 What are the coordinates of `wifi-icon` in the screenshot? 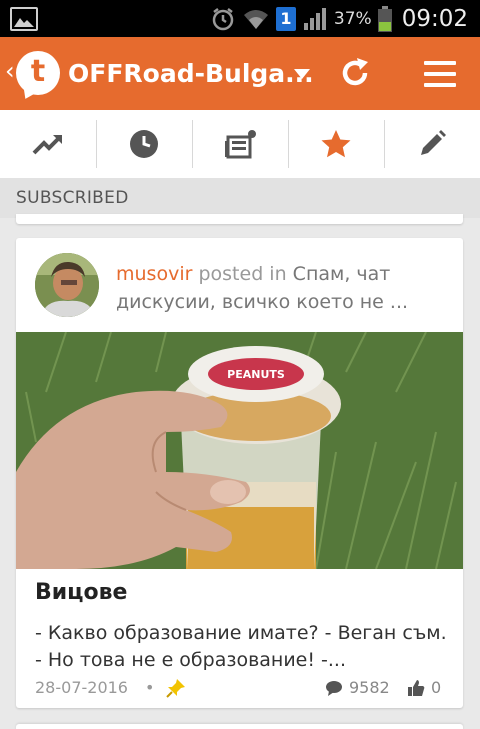 It's located at (255, 19).